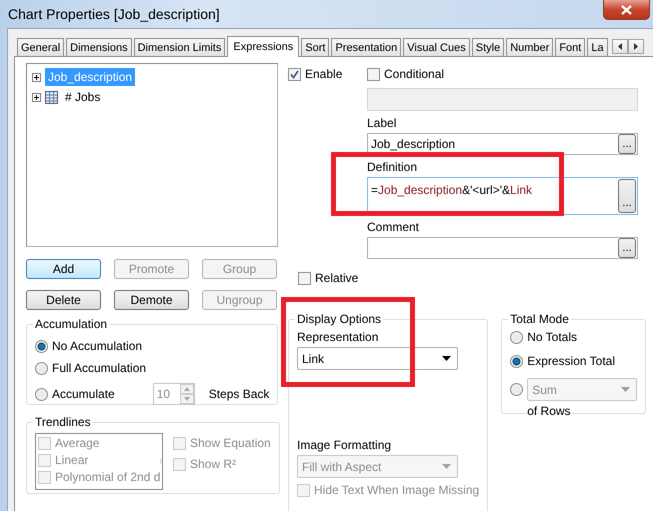 Image resolution: width=653 pixels, height=511 pixels. Describe the element at coordinates (315, 47) in the screenshot. I see `tab: Sort` at that location.